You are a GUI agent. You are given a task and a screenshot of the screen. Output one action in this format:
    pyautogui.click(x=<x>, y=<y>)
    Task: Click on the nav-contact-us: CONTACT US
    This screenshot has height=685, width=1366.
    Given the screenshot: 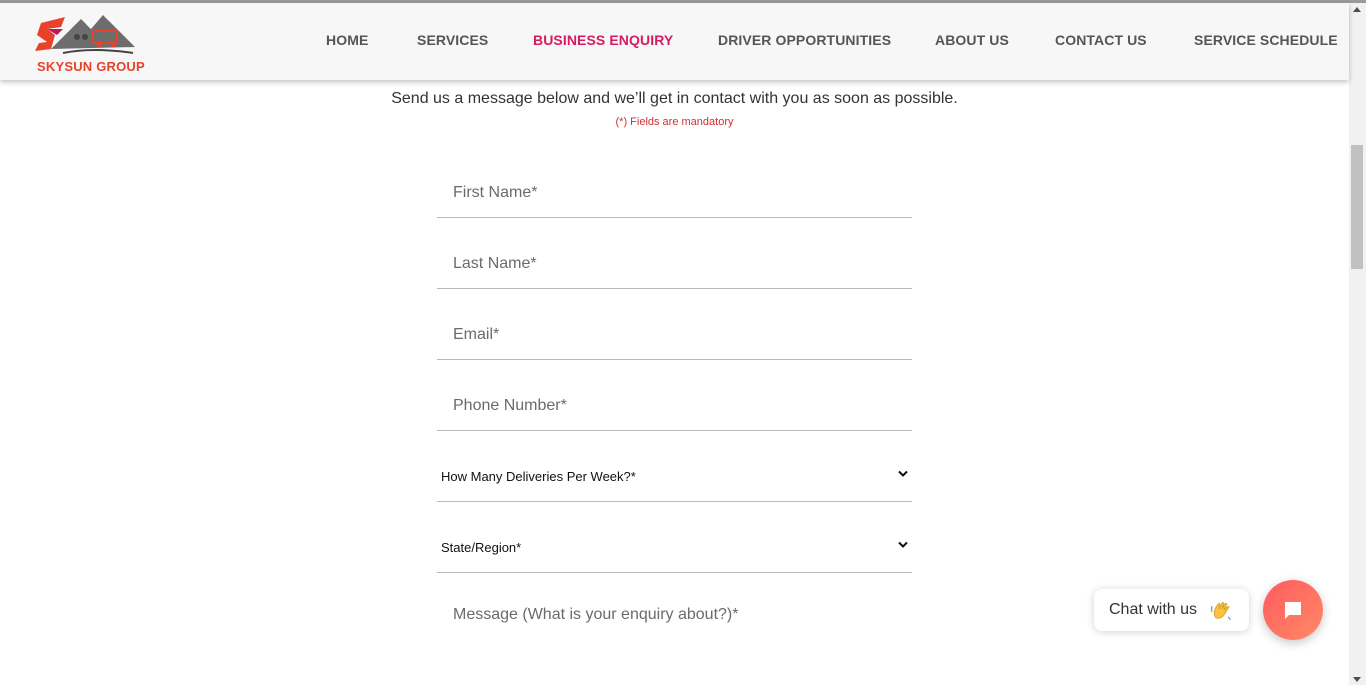 What is the action you would take?
    pyautogui.click(x=1101, y=40)
    